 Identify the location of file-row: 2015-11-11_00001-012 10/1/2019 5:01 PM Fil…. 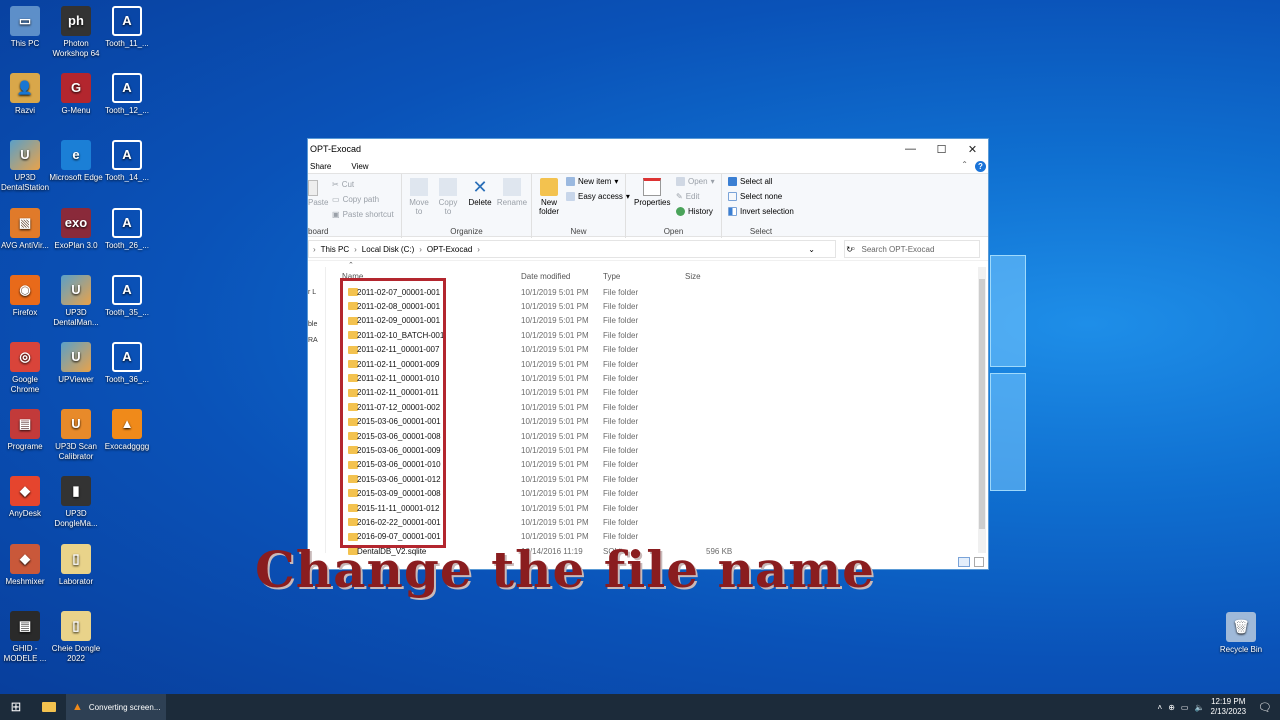
(660, 508).